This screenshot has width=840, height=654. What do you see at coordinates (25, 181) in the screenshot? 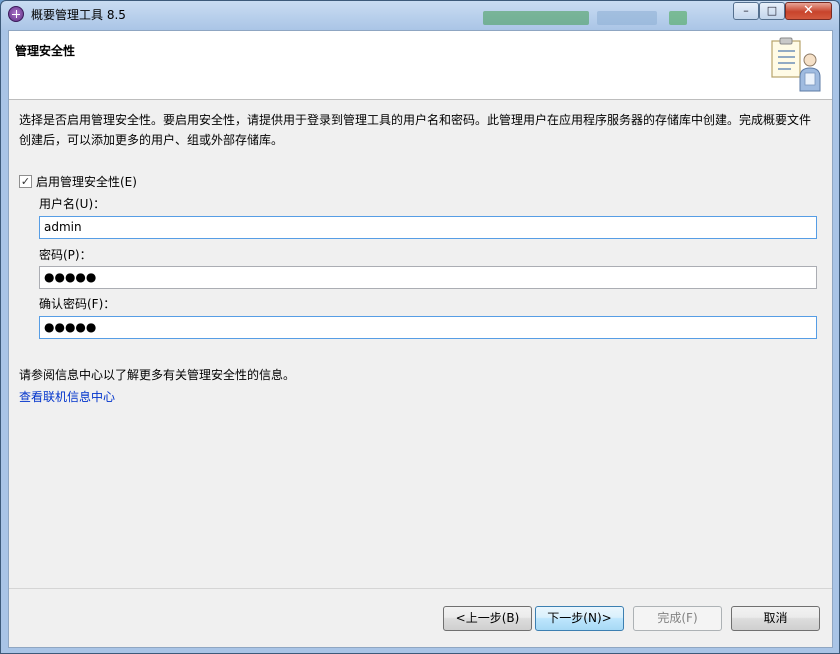
I see `enable-security-checkbox: ✓` at bounding box center [25, 181].